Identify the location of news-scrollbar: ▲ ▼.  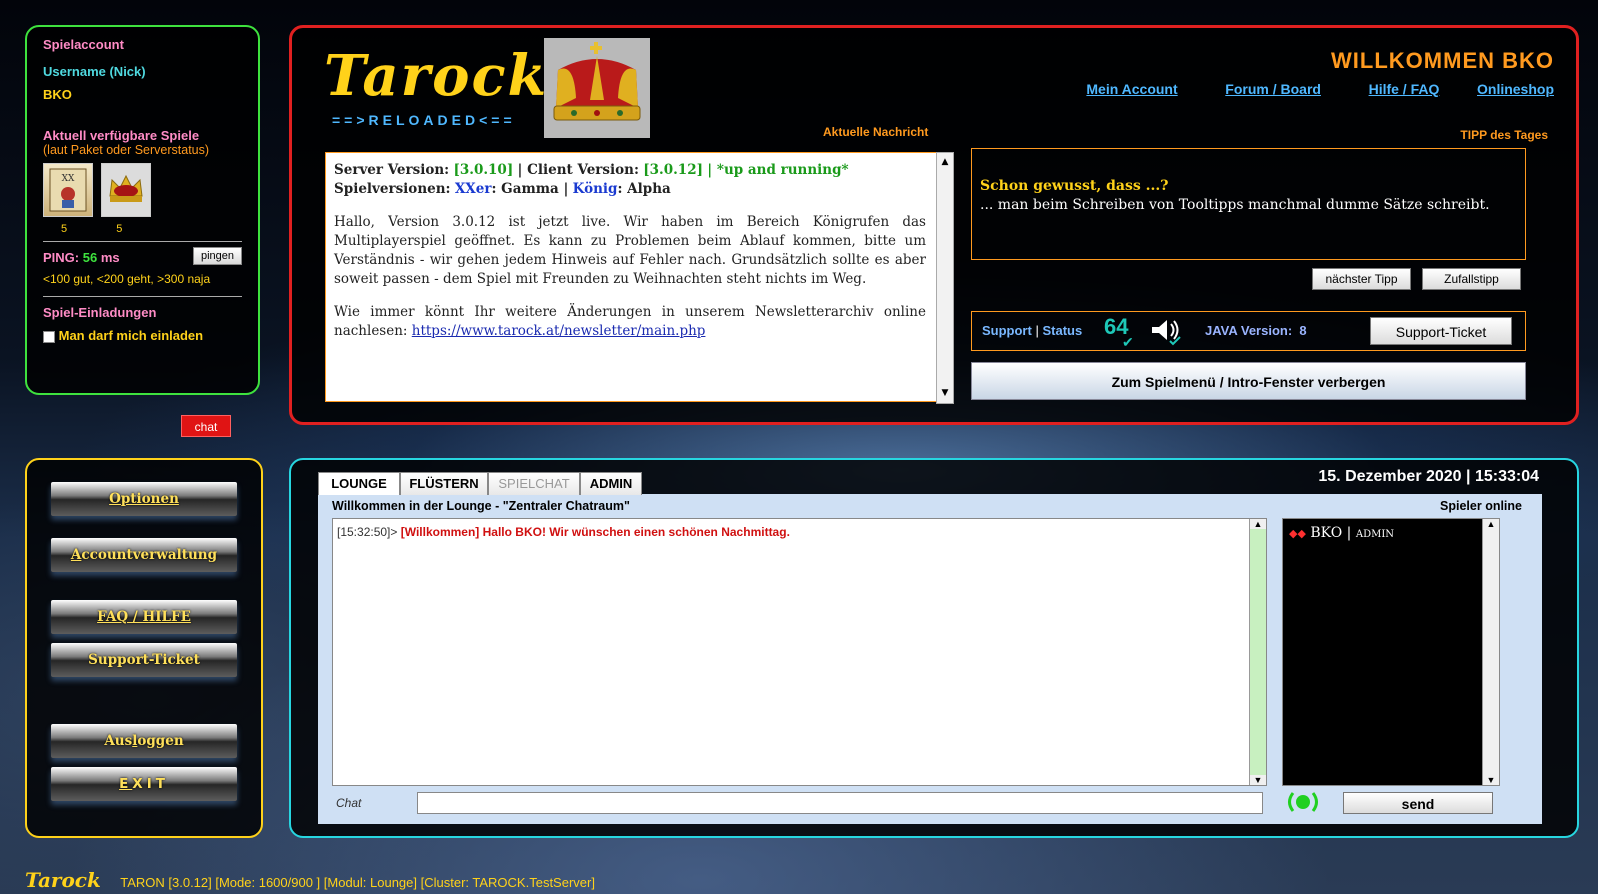
(945, 278).